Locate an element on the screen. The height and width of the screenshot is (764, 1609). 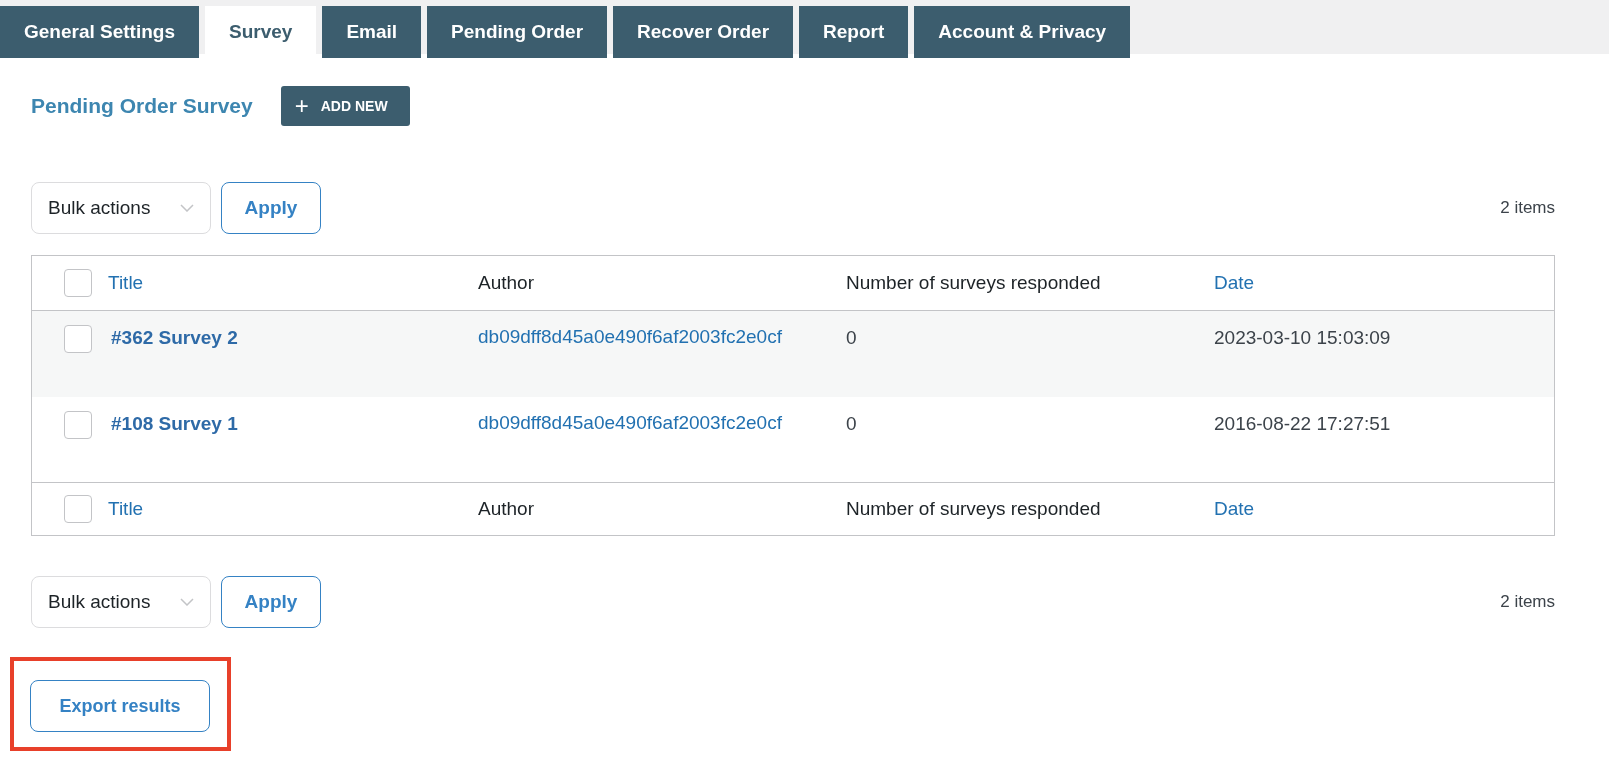
table-cell: 2023-03-10 15:03:09 is located at coordinates (1302, 337).